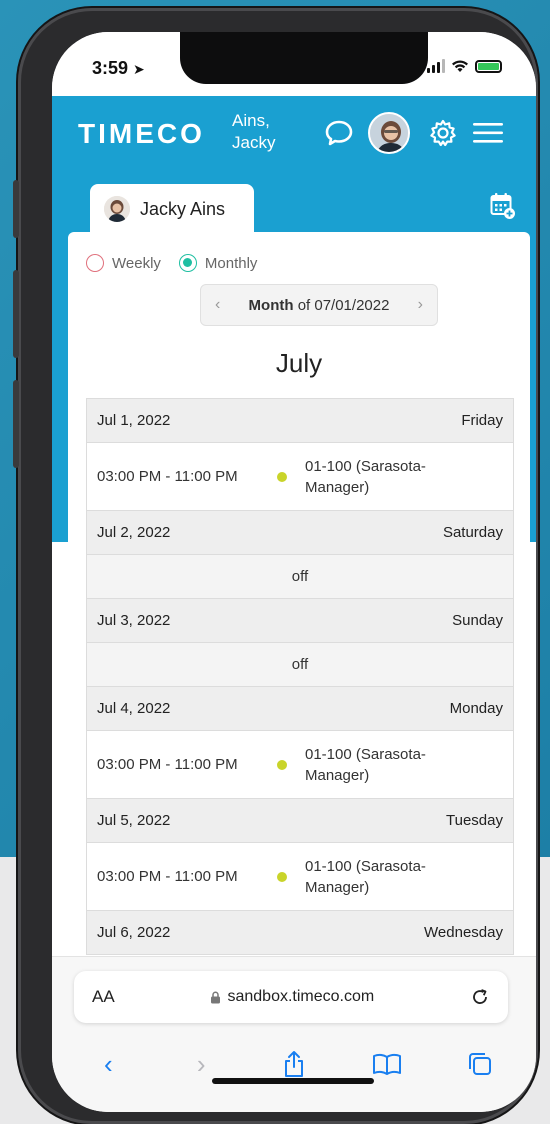 The image size is (550, 1124). I want to click on tabs-icon, so click(480, 1064).